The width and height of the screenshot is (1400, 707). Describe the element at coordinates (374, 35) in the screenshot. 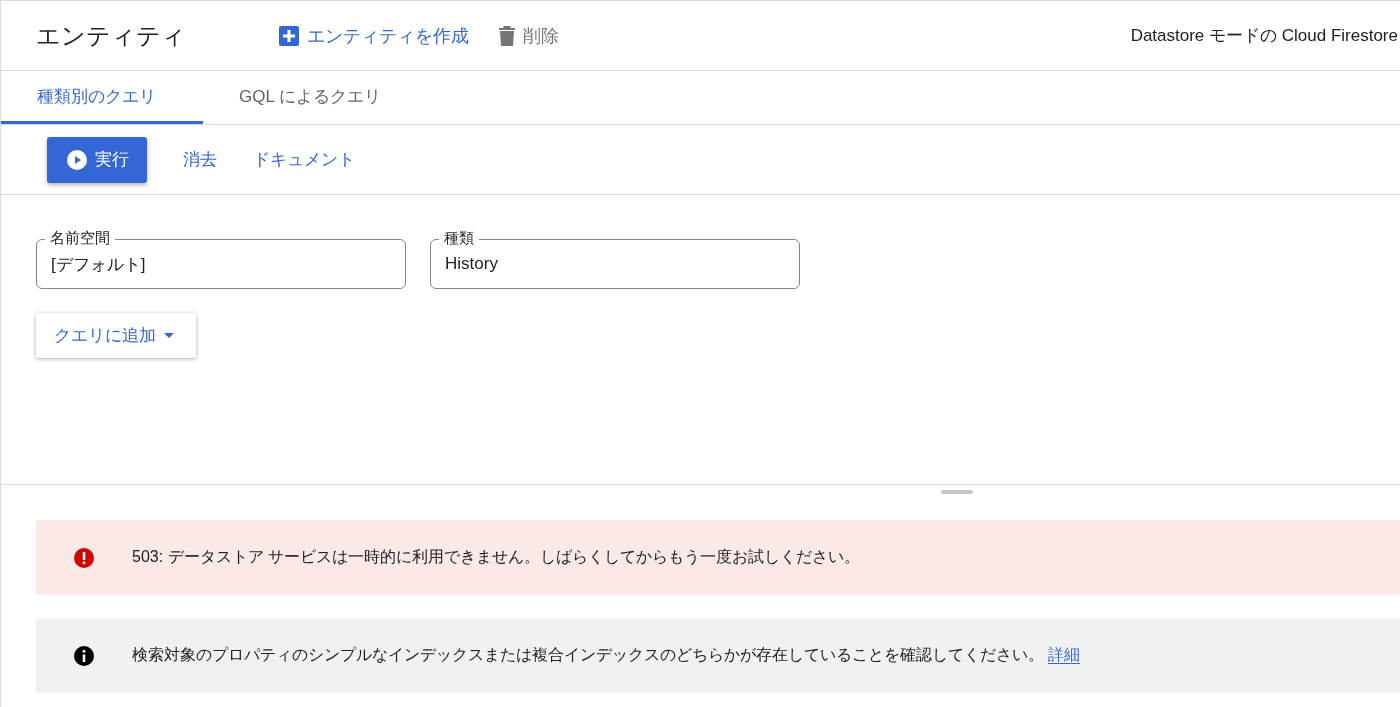

I see `create-entity-button: エンティティを作成` at that location.